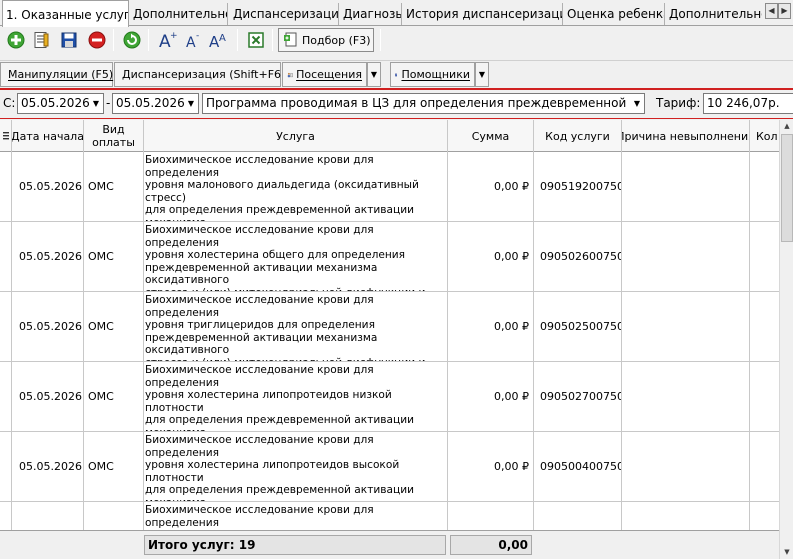  I want to click on tariff-value: 10 246,07р., so click(743, 103).